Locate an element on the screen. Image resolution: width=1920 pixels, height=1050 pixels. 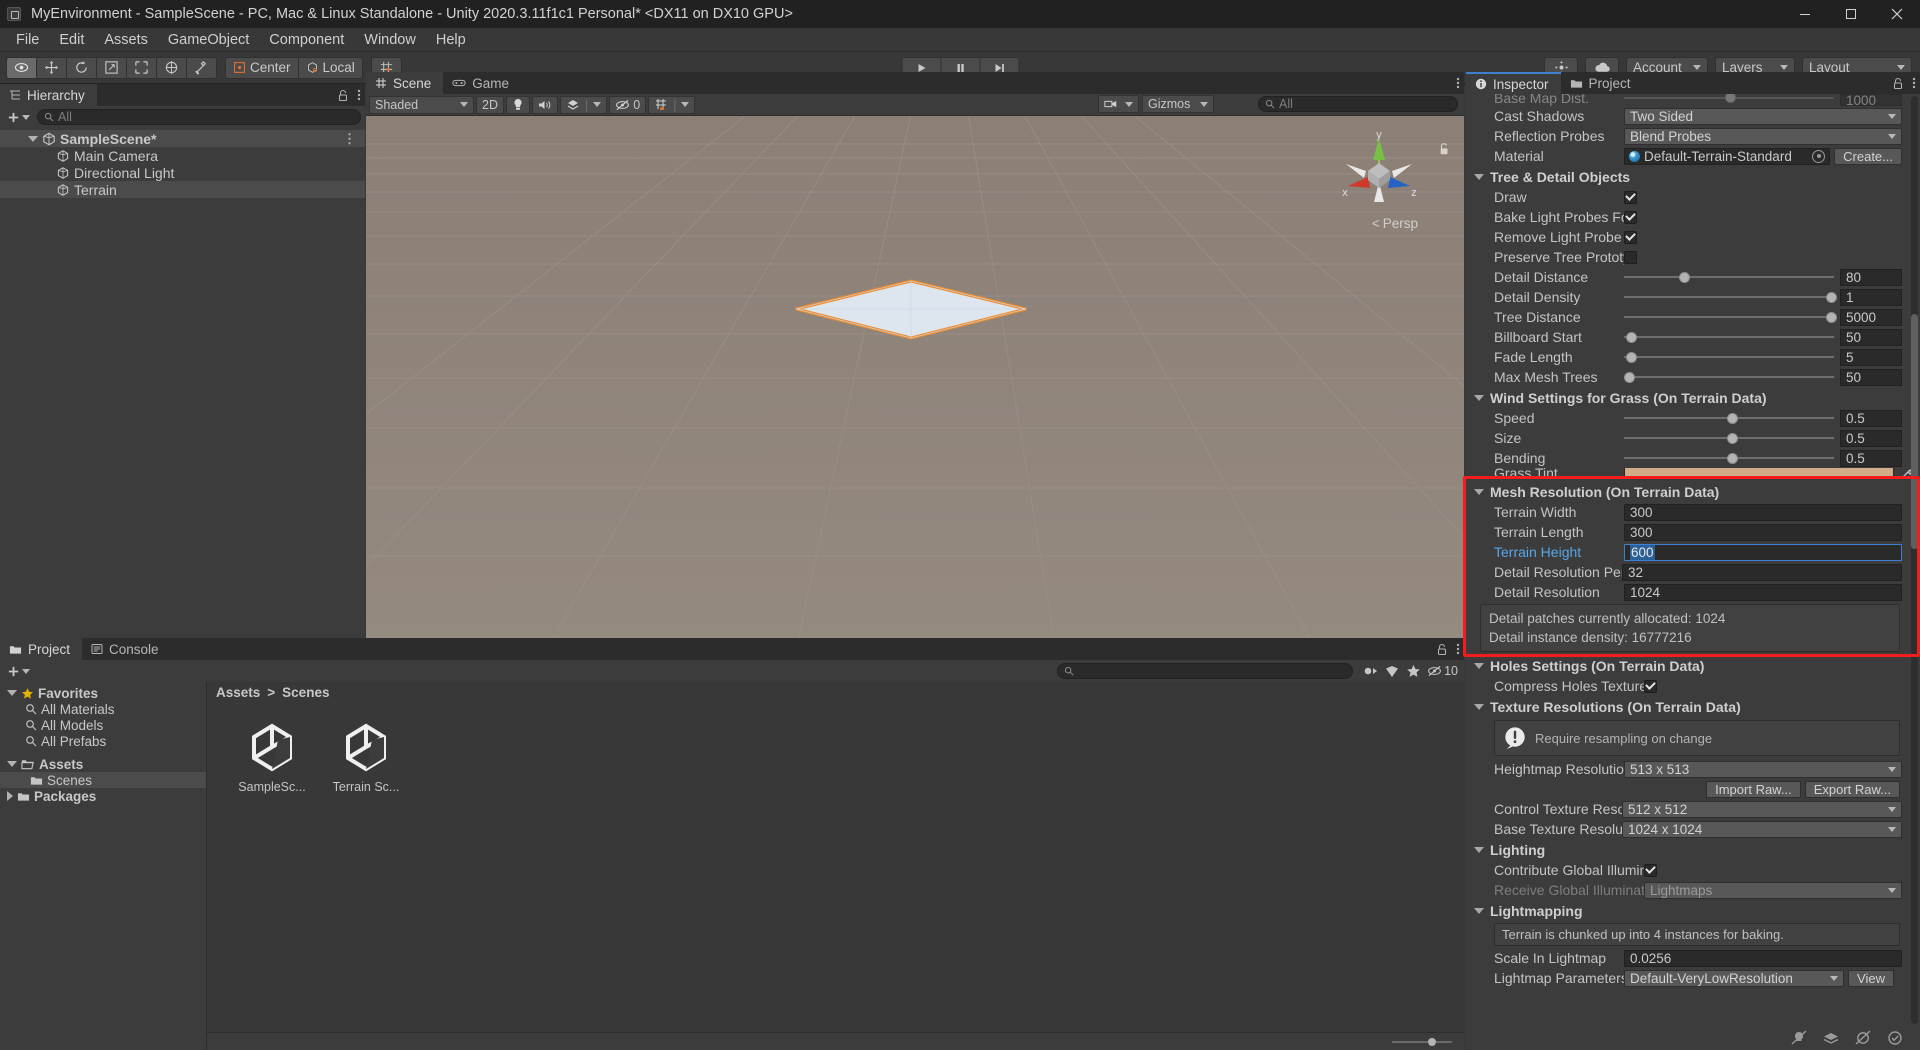
control-texture-resolution-dropdown: 512 x 512 is located at coordinates (1762, 809).